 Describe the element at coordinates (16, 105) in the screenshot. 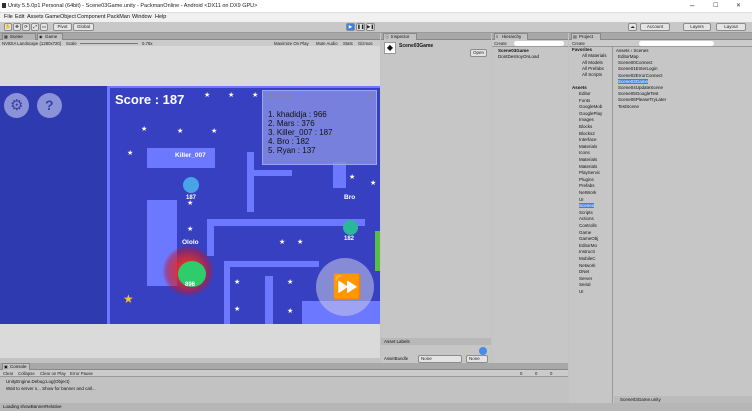

I see `settings-gear-icon: ⚙` at that location.